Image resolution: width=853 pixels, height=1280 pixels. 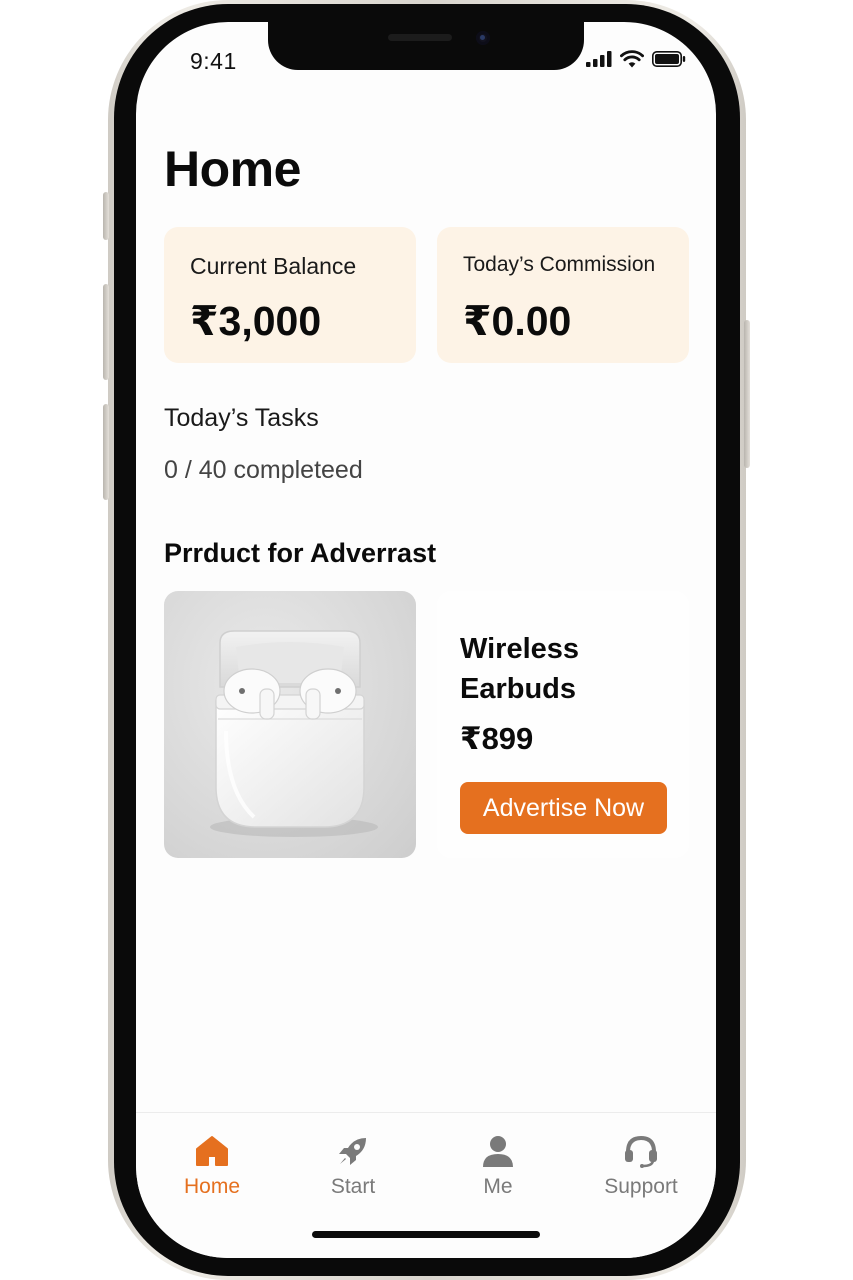 I want to click on page-title: Home, so click(x=232, y=169).